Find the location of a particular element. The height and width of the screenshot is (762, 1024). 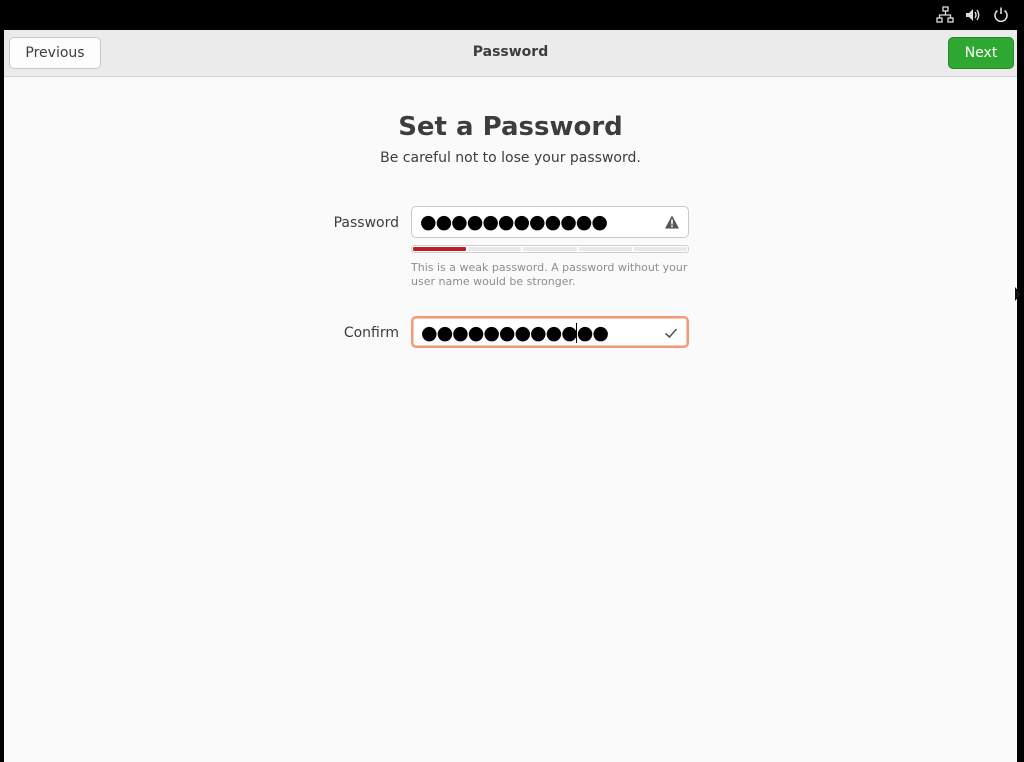

confirm-value: ●●●●●●●●●●●● is located at coordinates (515, 333).